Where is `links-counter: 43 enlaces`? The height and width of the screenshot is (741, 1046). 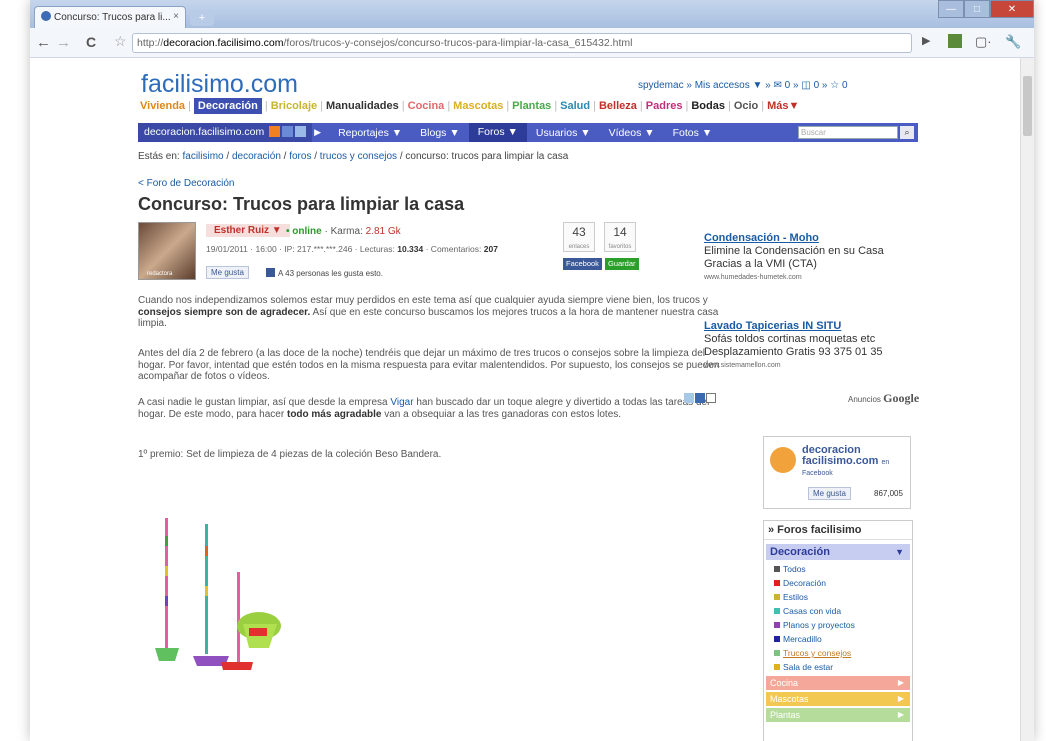
links-counter: 43 enlaces is located at coordinates (579, 237).